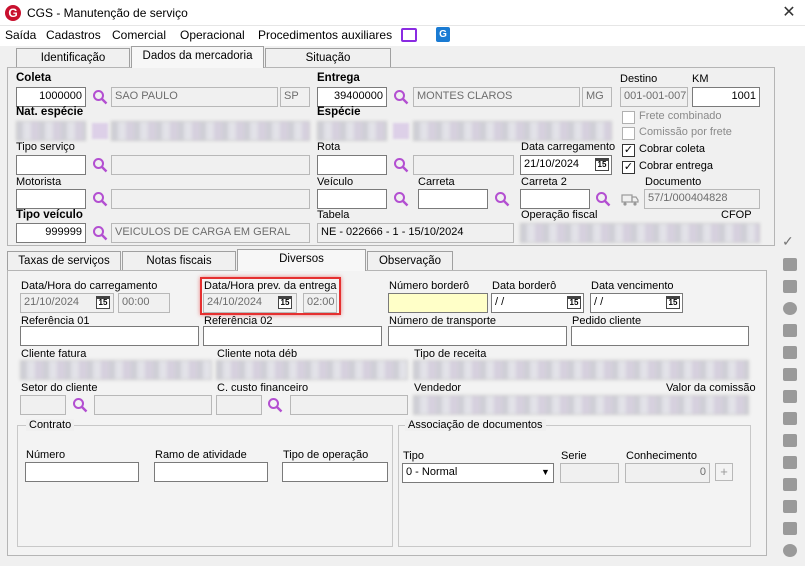  What do you see at coordinates (339, 112) in the screenshot?
I see `especie-label: Espécie` at bounding box center [339, 112].